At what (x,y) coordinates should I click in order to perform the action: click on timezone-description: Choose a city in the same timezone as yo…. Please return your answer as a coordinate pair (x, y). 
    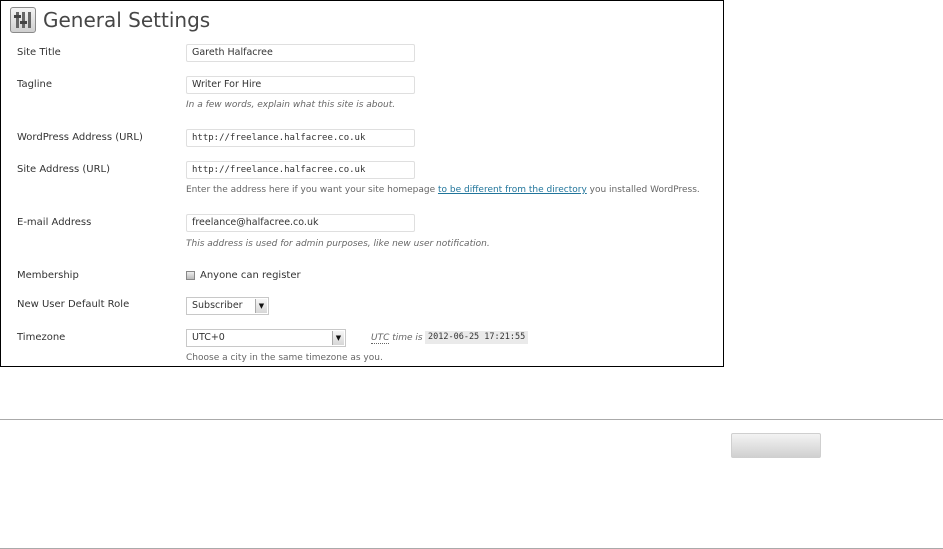
    Looking at the image, I should click on (284, 358).